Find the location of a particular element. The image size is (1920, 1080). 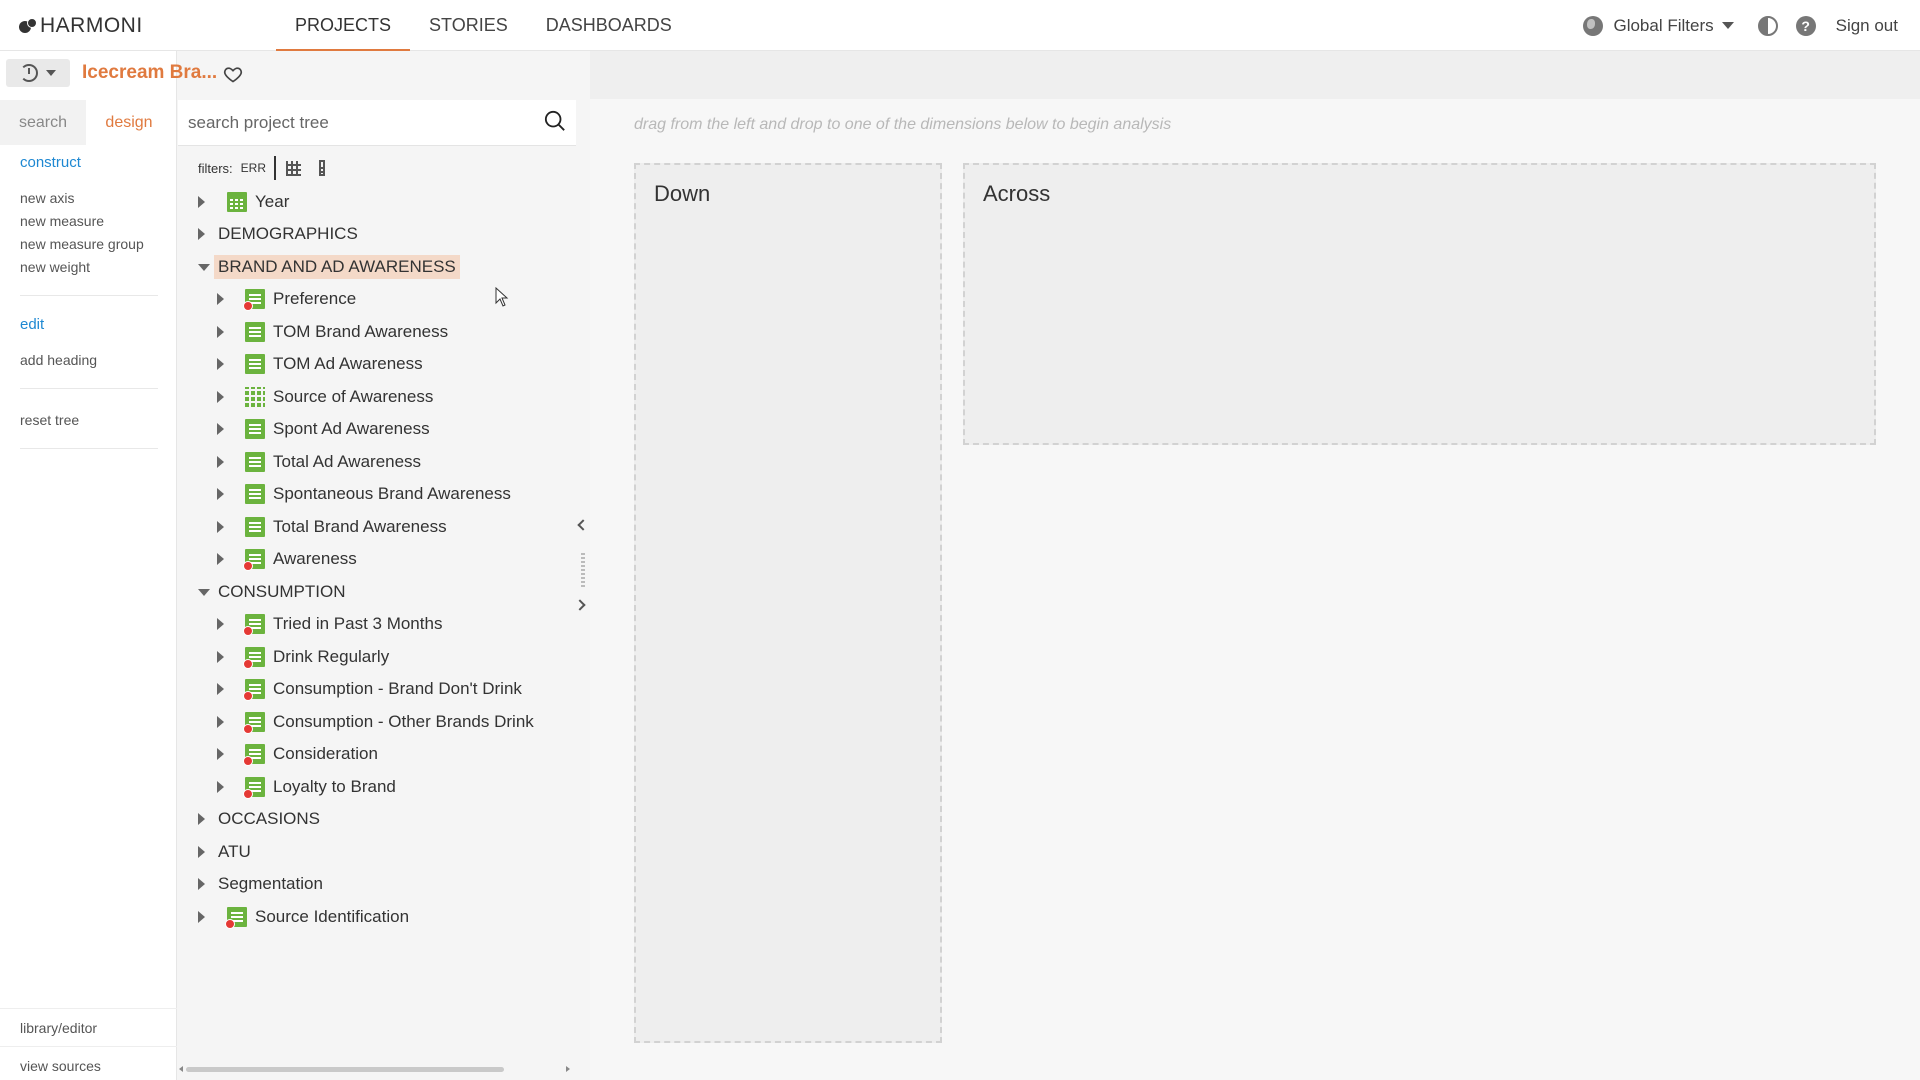

harmoni-logo: HARMONI is located at coordinates (80, 26).